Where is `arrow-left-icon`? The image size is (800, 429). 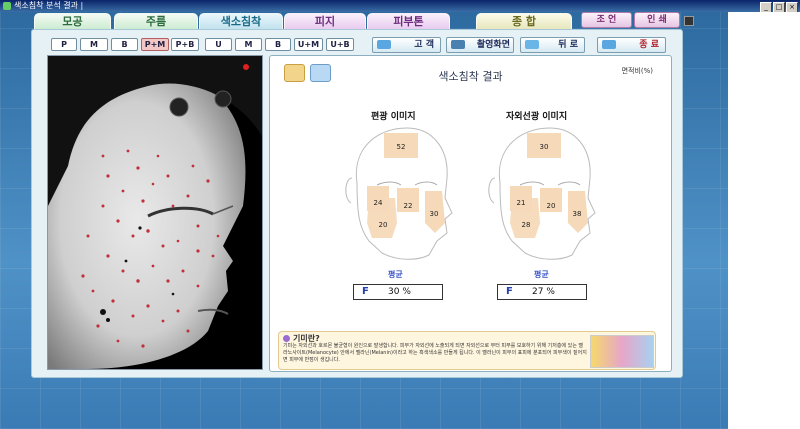
arrow-left-icon is located at coordinates (532, 44).